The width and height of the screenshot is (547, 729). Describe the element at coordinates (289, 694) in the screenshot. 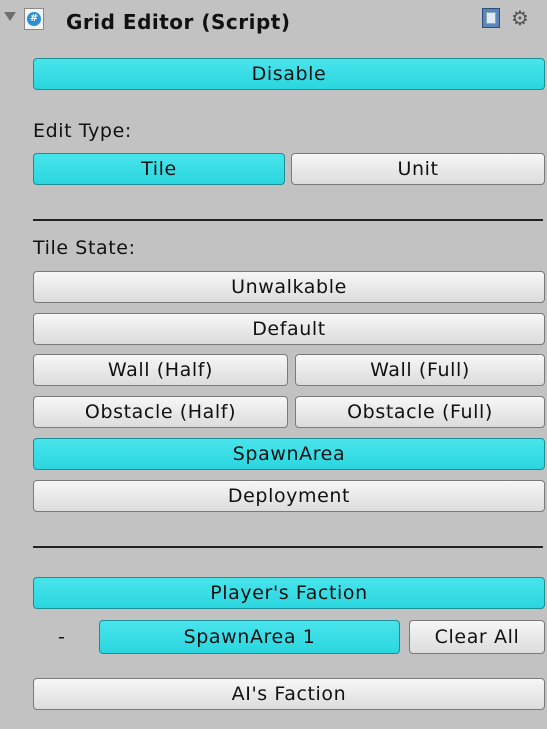

I see `ais-faction-button: AI's Faction` at that location.